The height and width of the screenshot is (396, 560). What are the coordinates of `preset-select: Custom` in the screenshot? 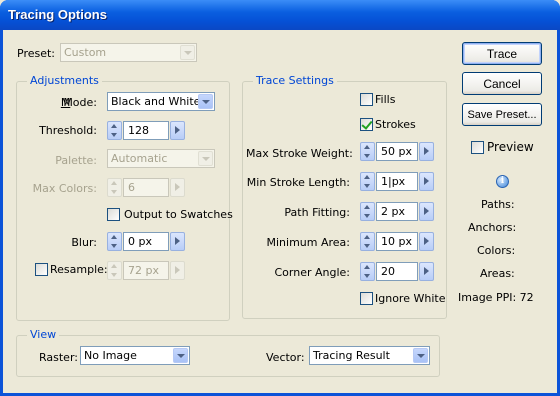 It's located at (128, 52).